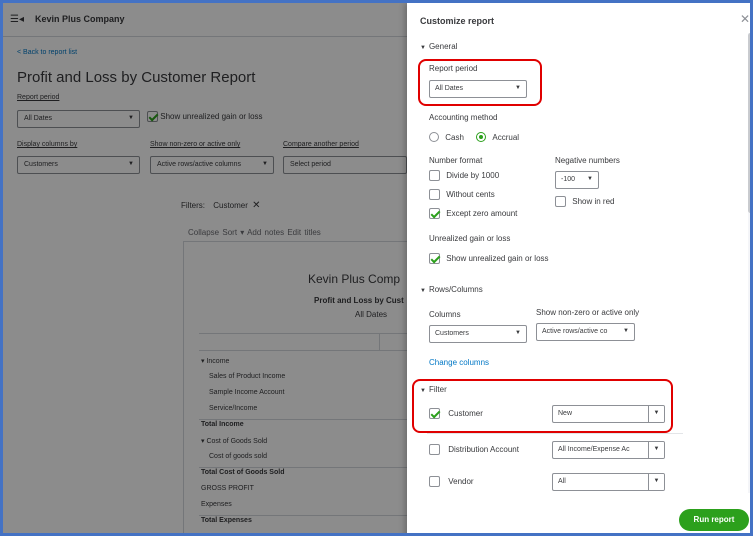 The height and width of the screenshot is (536, 753). Describe the element at coordinates (451, 289) in the screenshot. I see `section-rows-columns: ▼ Rows/Columns` at that location.